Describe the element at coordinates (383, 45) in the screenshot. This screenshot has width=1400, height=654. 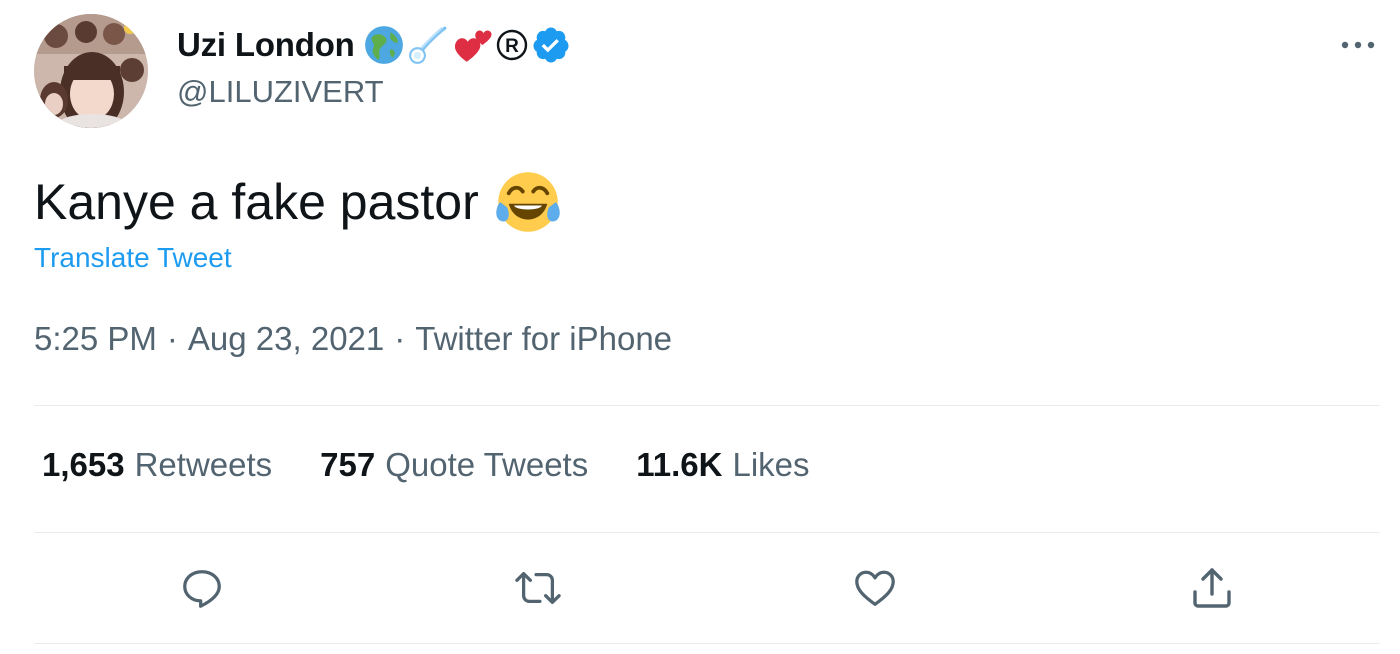
I see `globe-americas-icon` at that location.